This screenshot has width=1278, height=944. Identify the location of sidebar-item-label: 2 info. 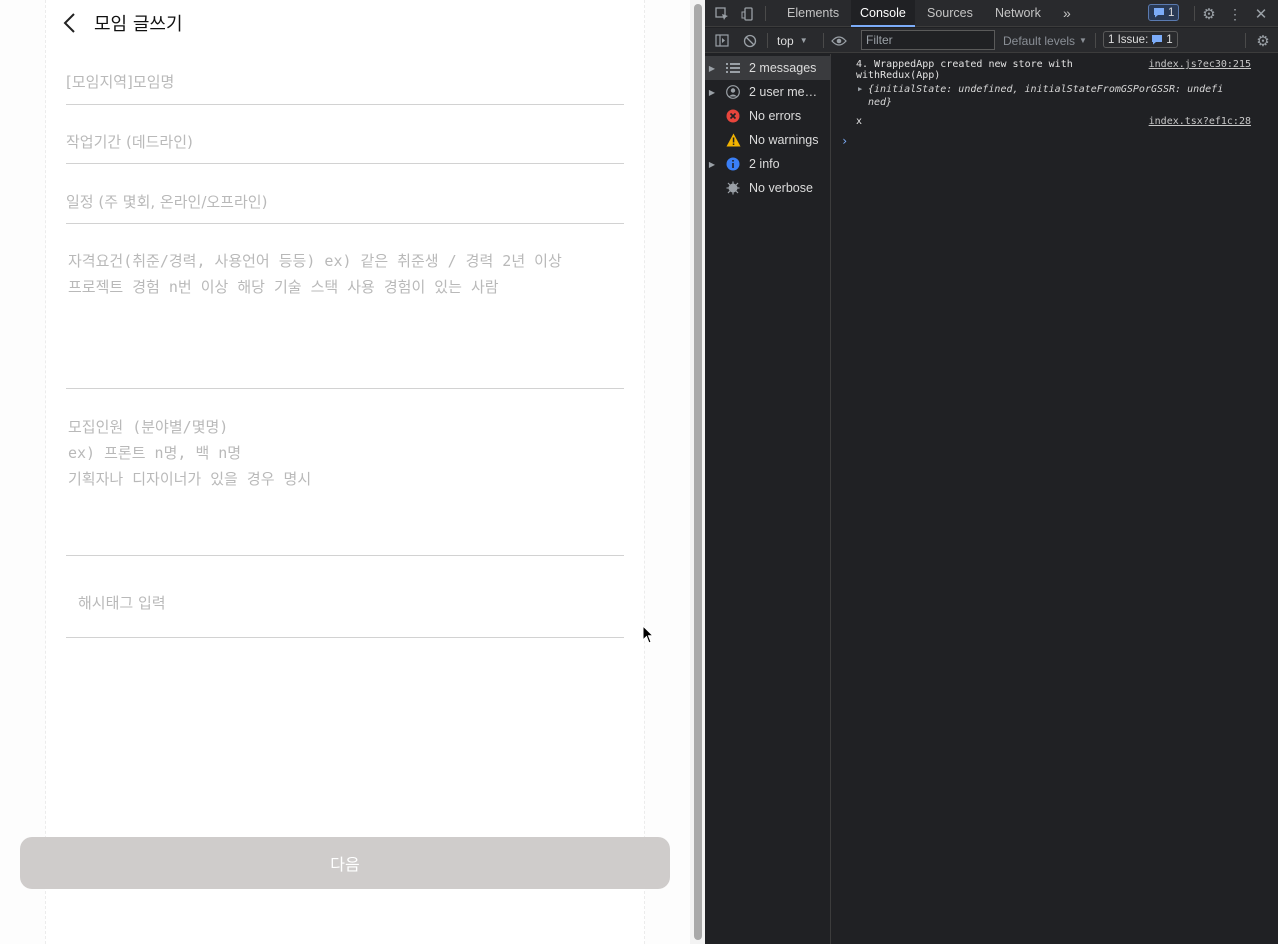
(764, 164).